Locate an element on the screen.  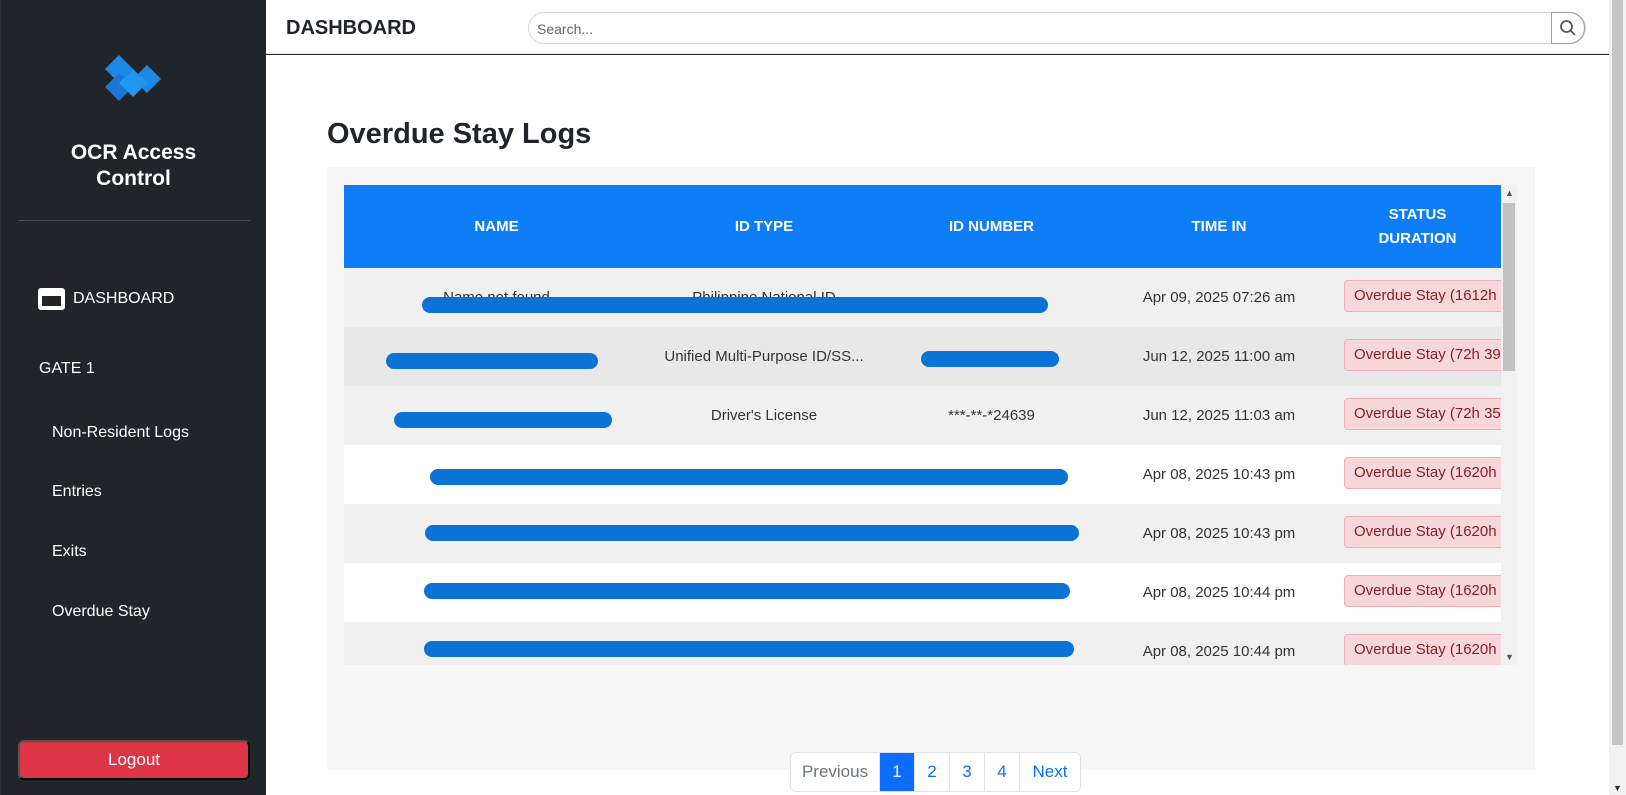
cell-status: Overdue Stay (72h 39r is located at coordinates (1417, 356).